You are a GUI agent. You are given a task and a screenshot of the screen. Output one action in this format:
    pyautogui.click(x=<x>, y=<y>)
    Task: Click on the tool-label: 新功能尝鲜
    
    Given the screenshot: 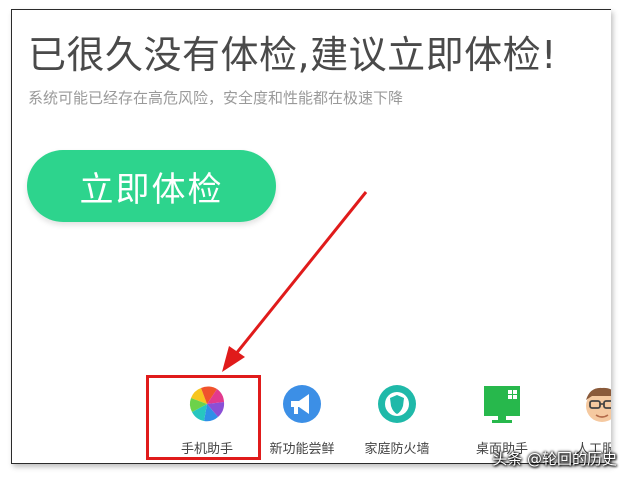 What is the action you would take?
    pyautogui.click(x=302, y=449)
    